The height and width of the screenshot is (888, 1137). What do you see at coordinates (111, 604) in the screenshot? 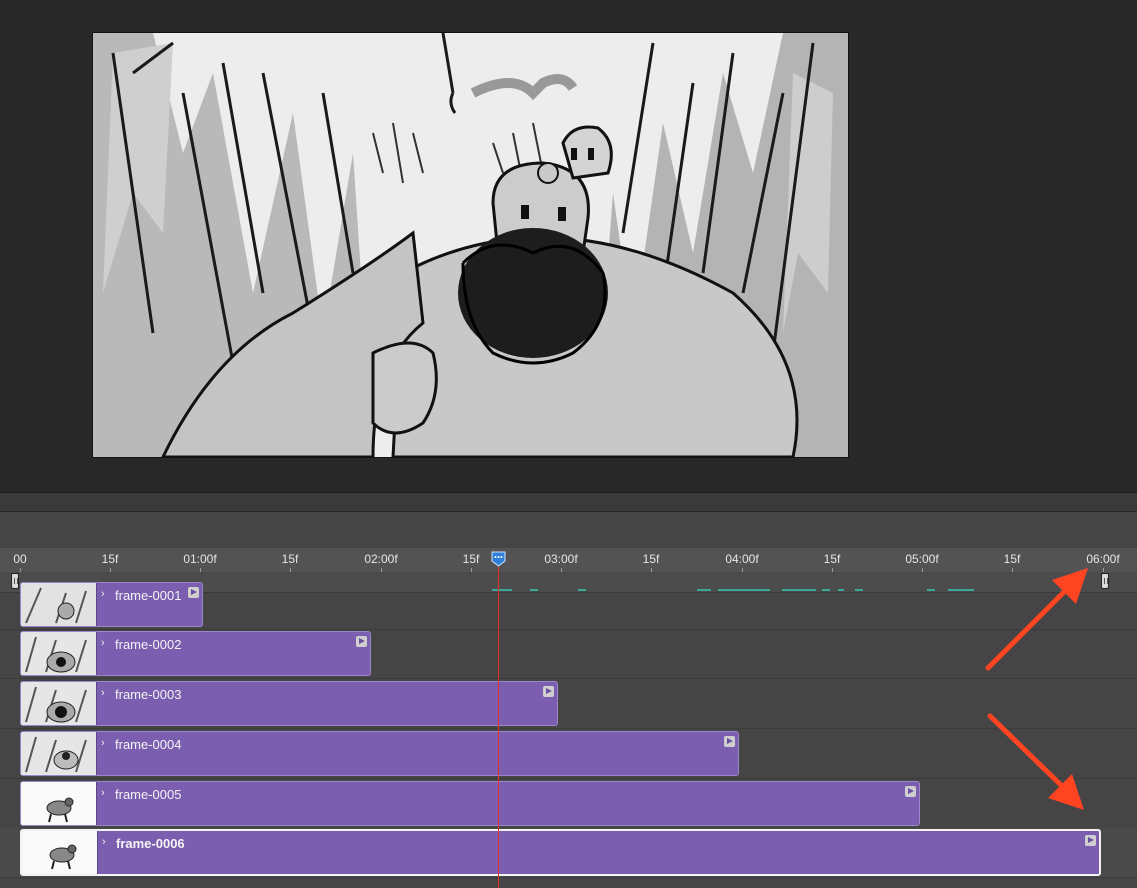
I see `clip-frame-0001: › frame-0001` at bounding box center [111, 604].